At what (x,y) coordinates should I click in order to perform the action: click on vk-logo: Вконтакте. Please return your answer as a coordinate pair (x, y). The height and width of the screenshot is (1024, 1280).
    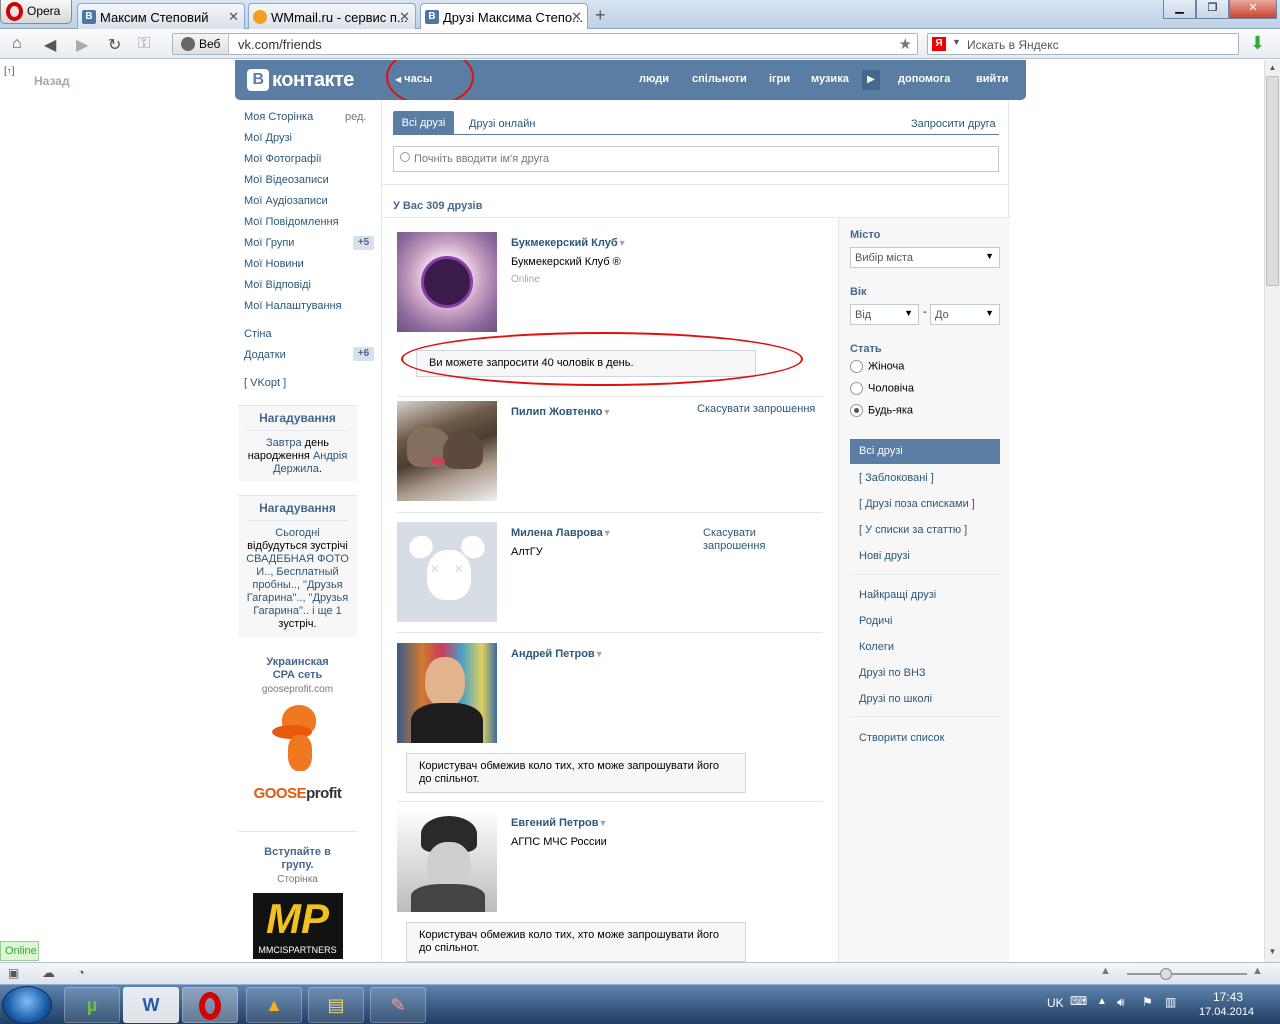
    Looking at the image, I should click on (300, 80).